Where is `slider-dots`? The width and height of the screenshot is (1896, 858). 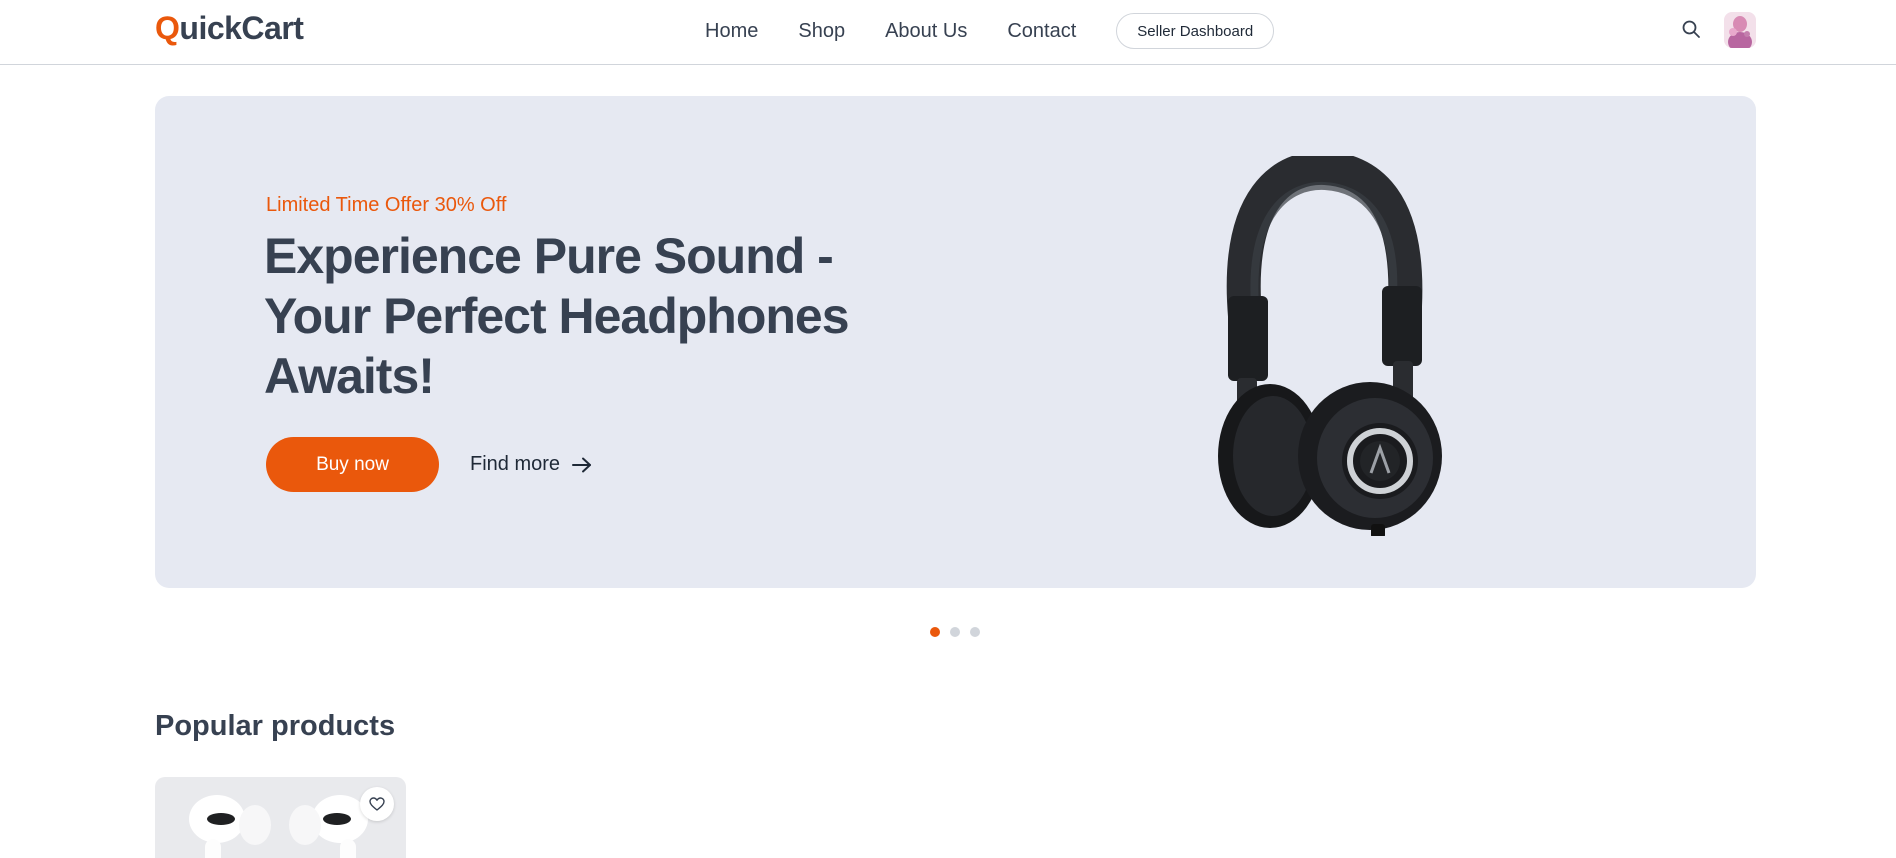 slider-dots is located at coordinates (955, 632).